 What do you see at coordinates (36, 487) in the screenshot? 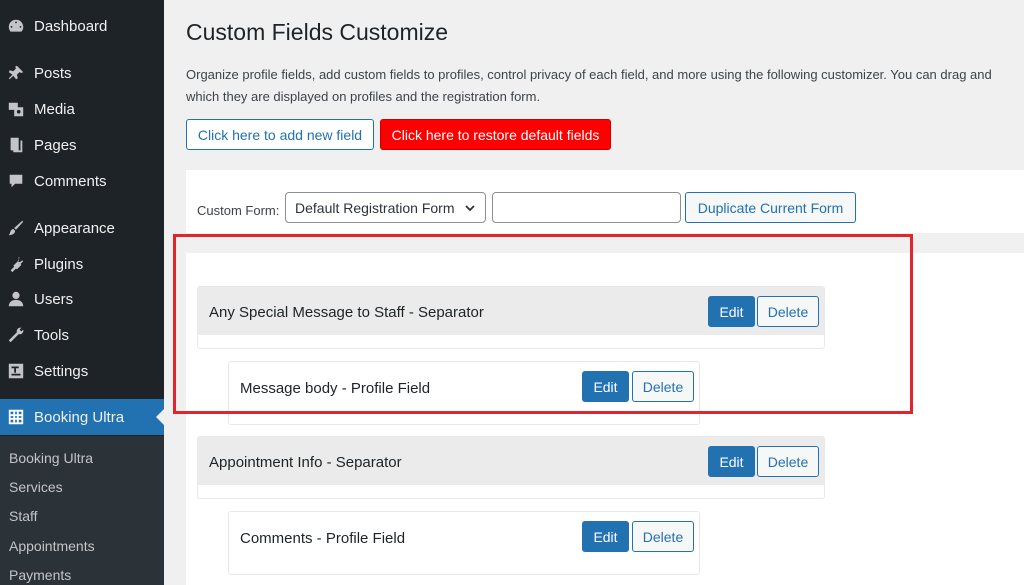
I see `submenu-item-services: Services` at bounding box center [36, 487].